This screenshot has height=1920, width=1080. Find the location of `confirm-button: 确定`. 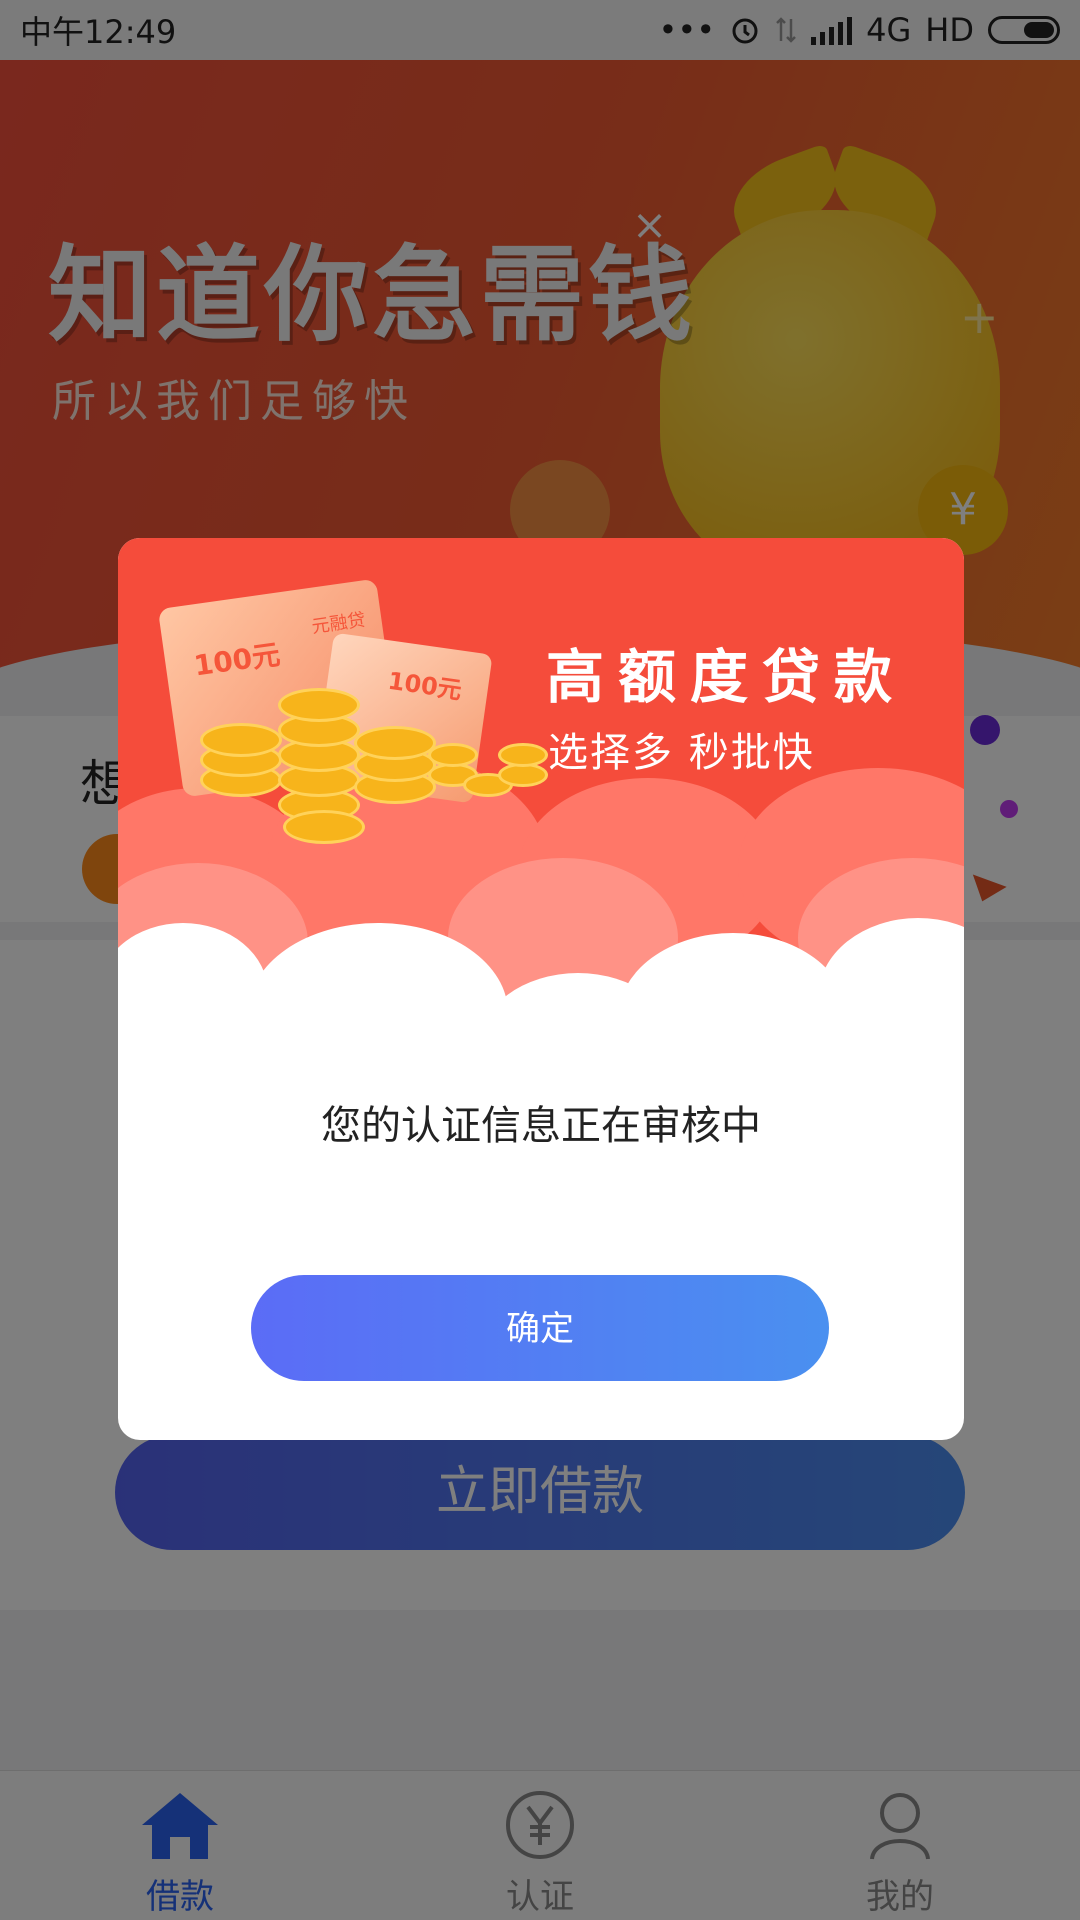

confirm-button: 确定 is located at coordinates (540, 1328).